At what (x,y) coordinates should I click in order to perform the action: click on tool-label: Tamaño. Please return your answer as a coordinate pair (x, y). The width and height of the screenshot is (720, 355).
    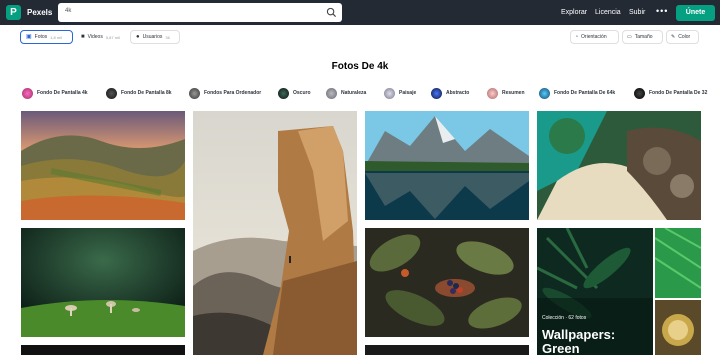
    Looking at the image, I should click on (643, 37).